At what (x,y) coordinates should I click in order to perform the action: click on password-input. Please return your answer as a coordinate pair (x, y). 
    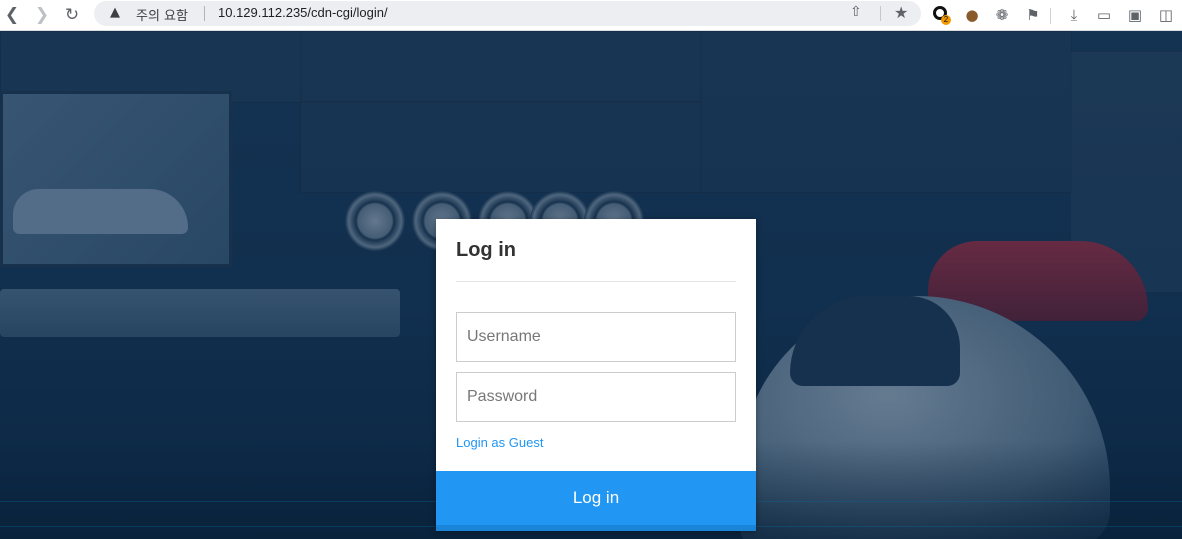
    Looking at the image, I should click on (596, 397).